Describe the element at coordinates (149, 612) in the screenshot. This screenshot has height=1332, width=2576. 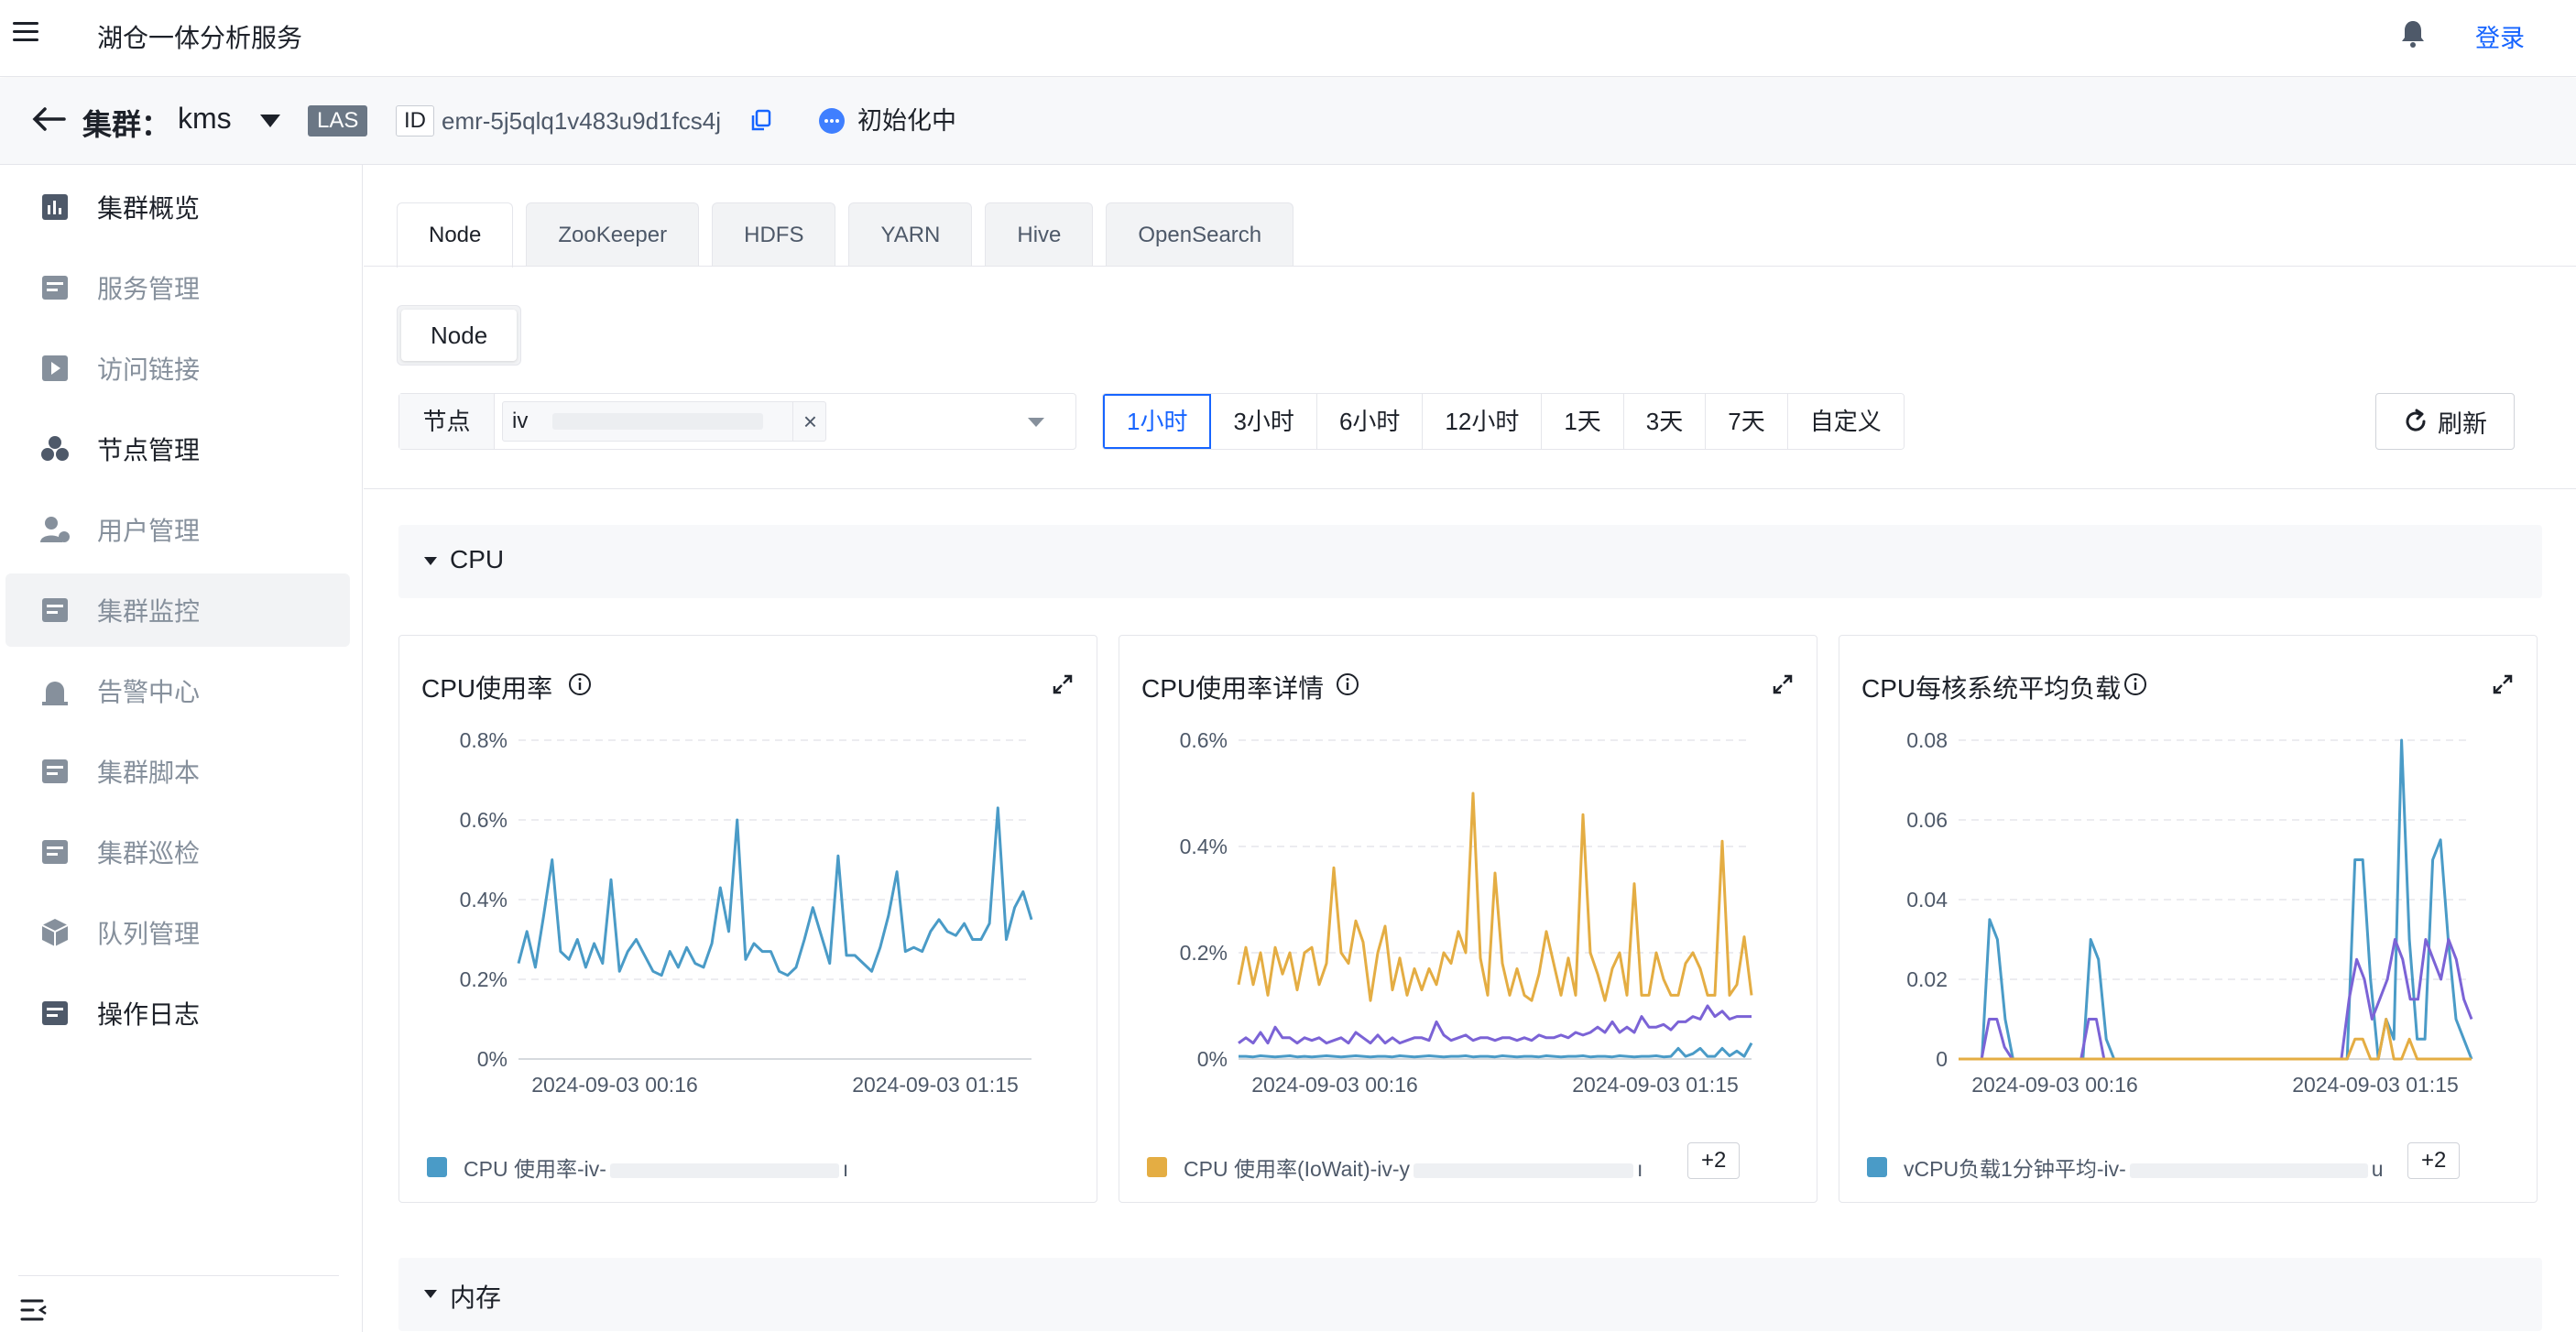
I see `sidebar-item-label: 集群监控` at that location.